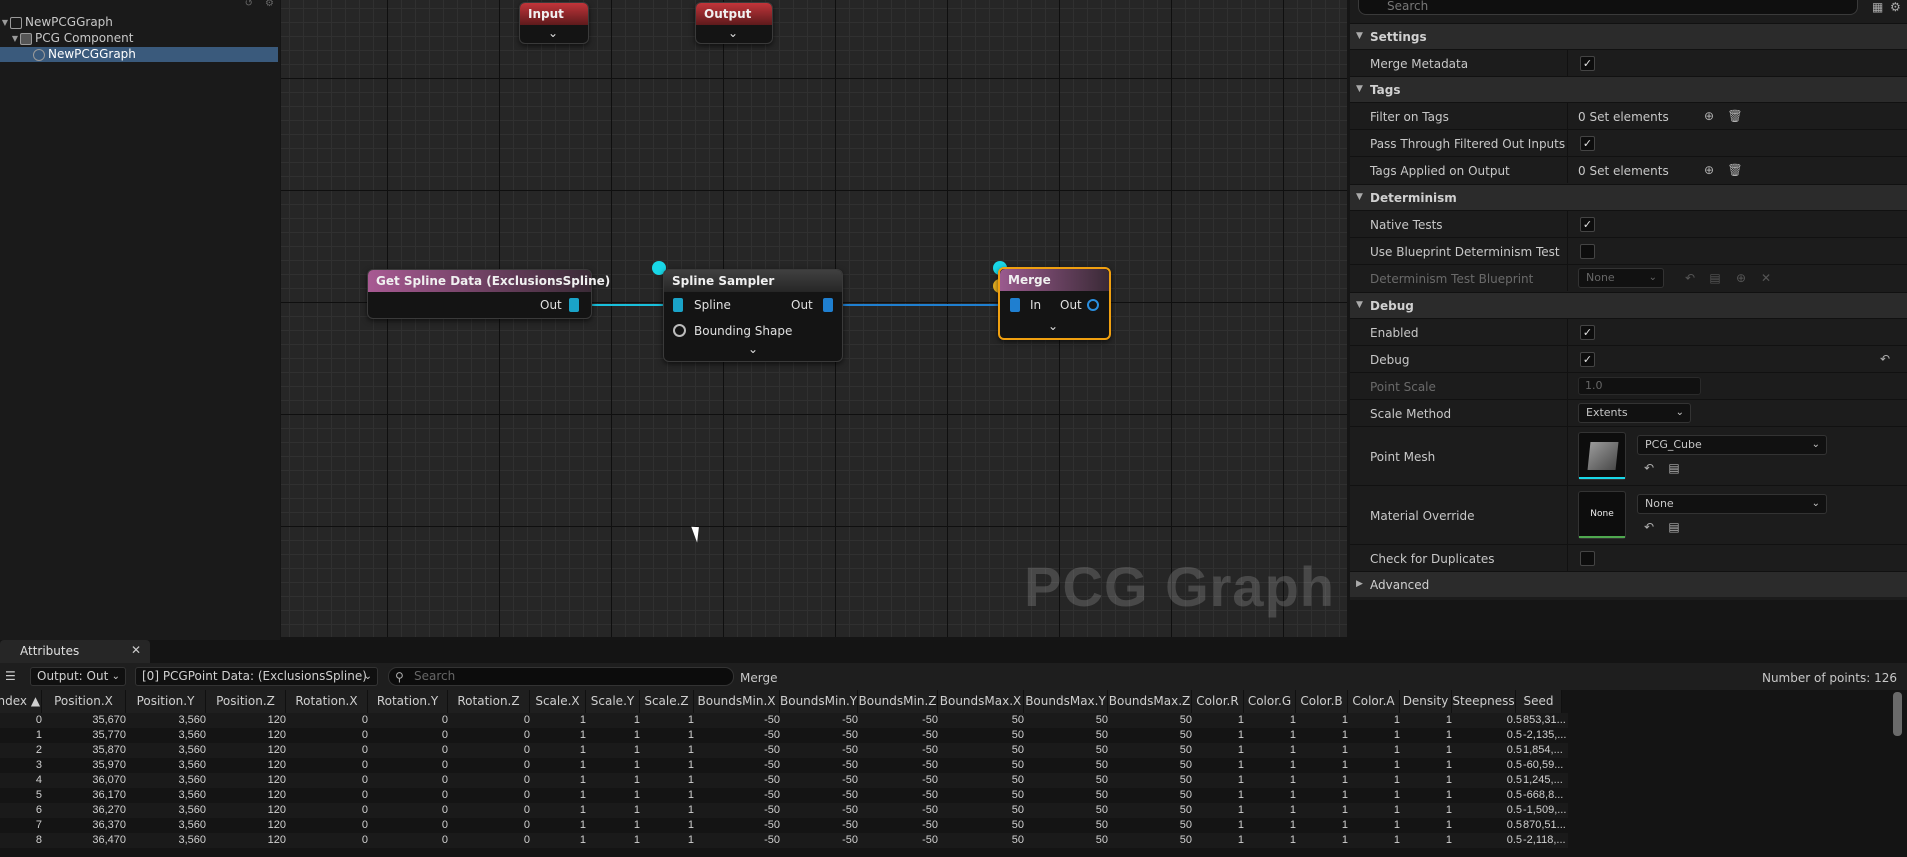 The image size is (1907, 857). Describe the element at coordinates (1621, 278) in the screenshot. I see `det-test-bp-combo: None ⌄` at that location.